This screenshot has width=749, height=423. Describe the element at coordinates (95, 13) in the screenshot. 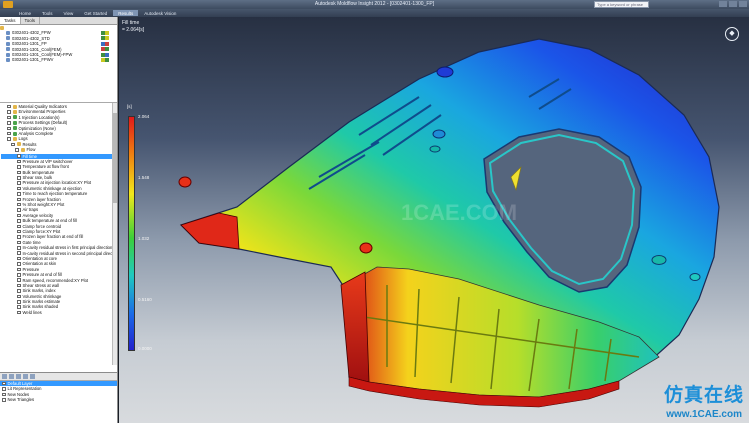

I see `ribbon-tab-get-started: Get Started` at that location.